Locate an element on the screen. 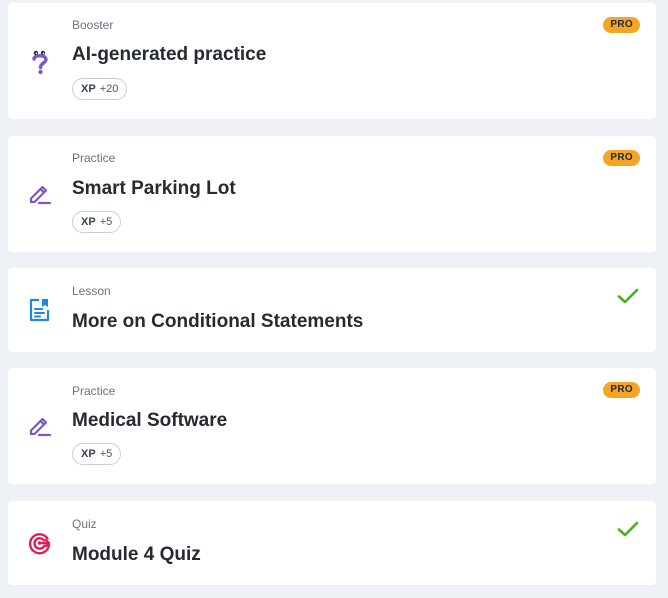 Image resolution: width=668 pixels, height=598 pixels. question-mark-icon is located at coordinates (40, 62).